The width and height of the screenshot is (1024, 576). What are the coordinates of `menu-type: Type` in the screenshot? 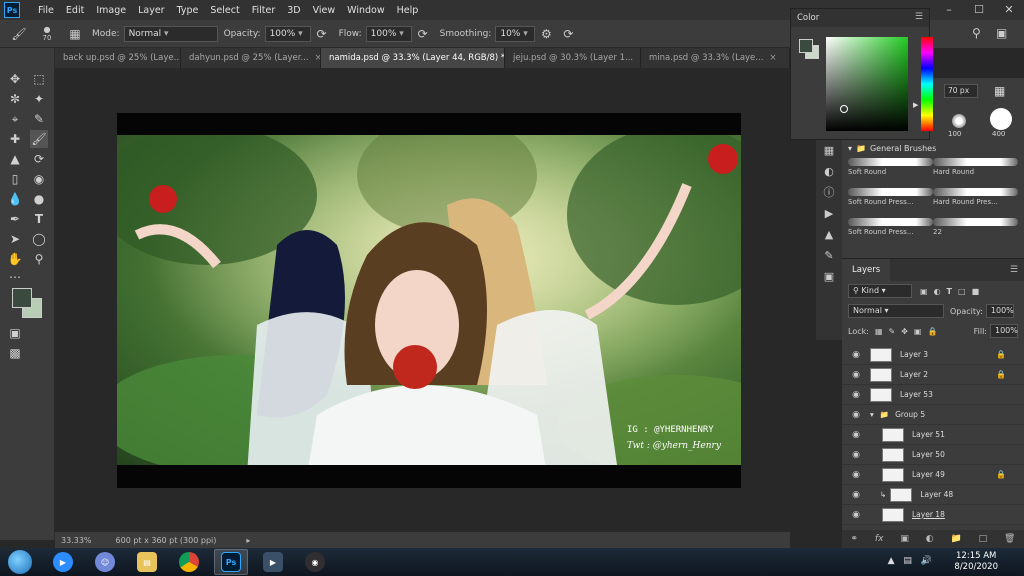 It's located at (188, 10).